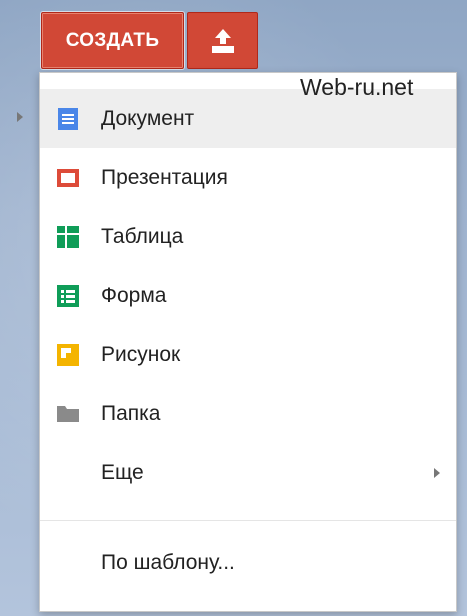 The height and width of the screenshot is (616, 467). I want to click on menu-item-label: Рисунок, so click(141, 354).